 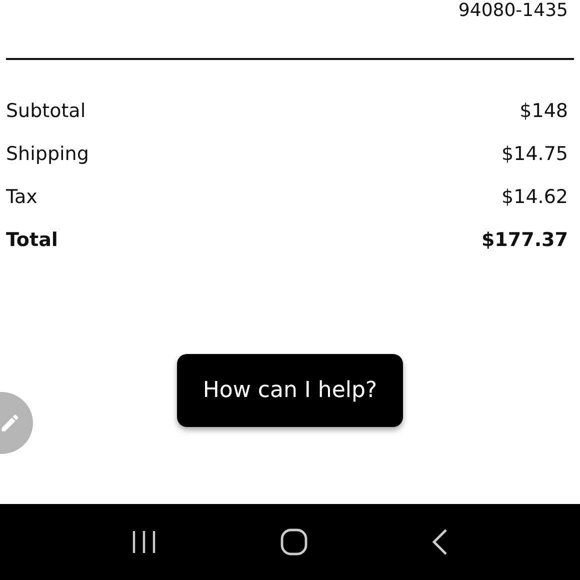 What do you see at coordinates (22, 197) in the screenshot?
I see `summary-label: Tax` at bounding box center [22, 197].